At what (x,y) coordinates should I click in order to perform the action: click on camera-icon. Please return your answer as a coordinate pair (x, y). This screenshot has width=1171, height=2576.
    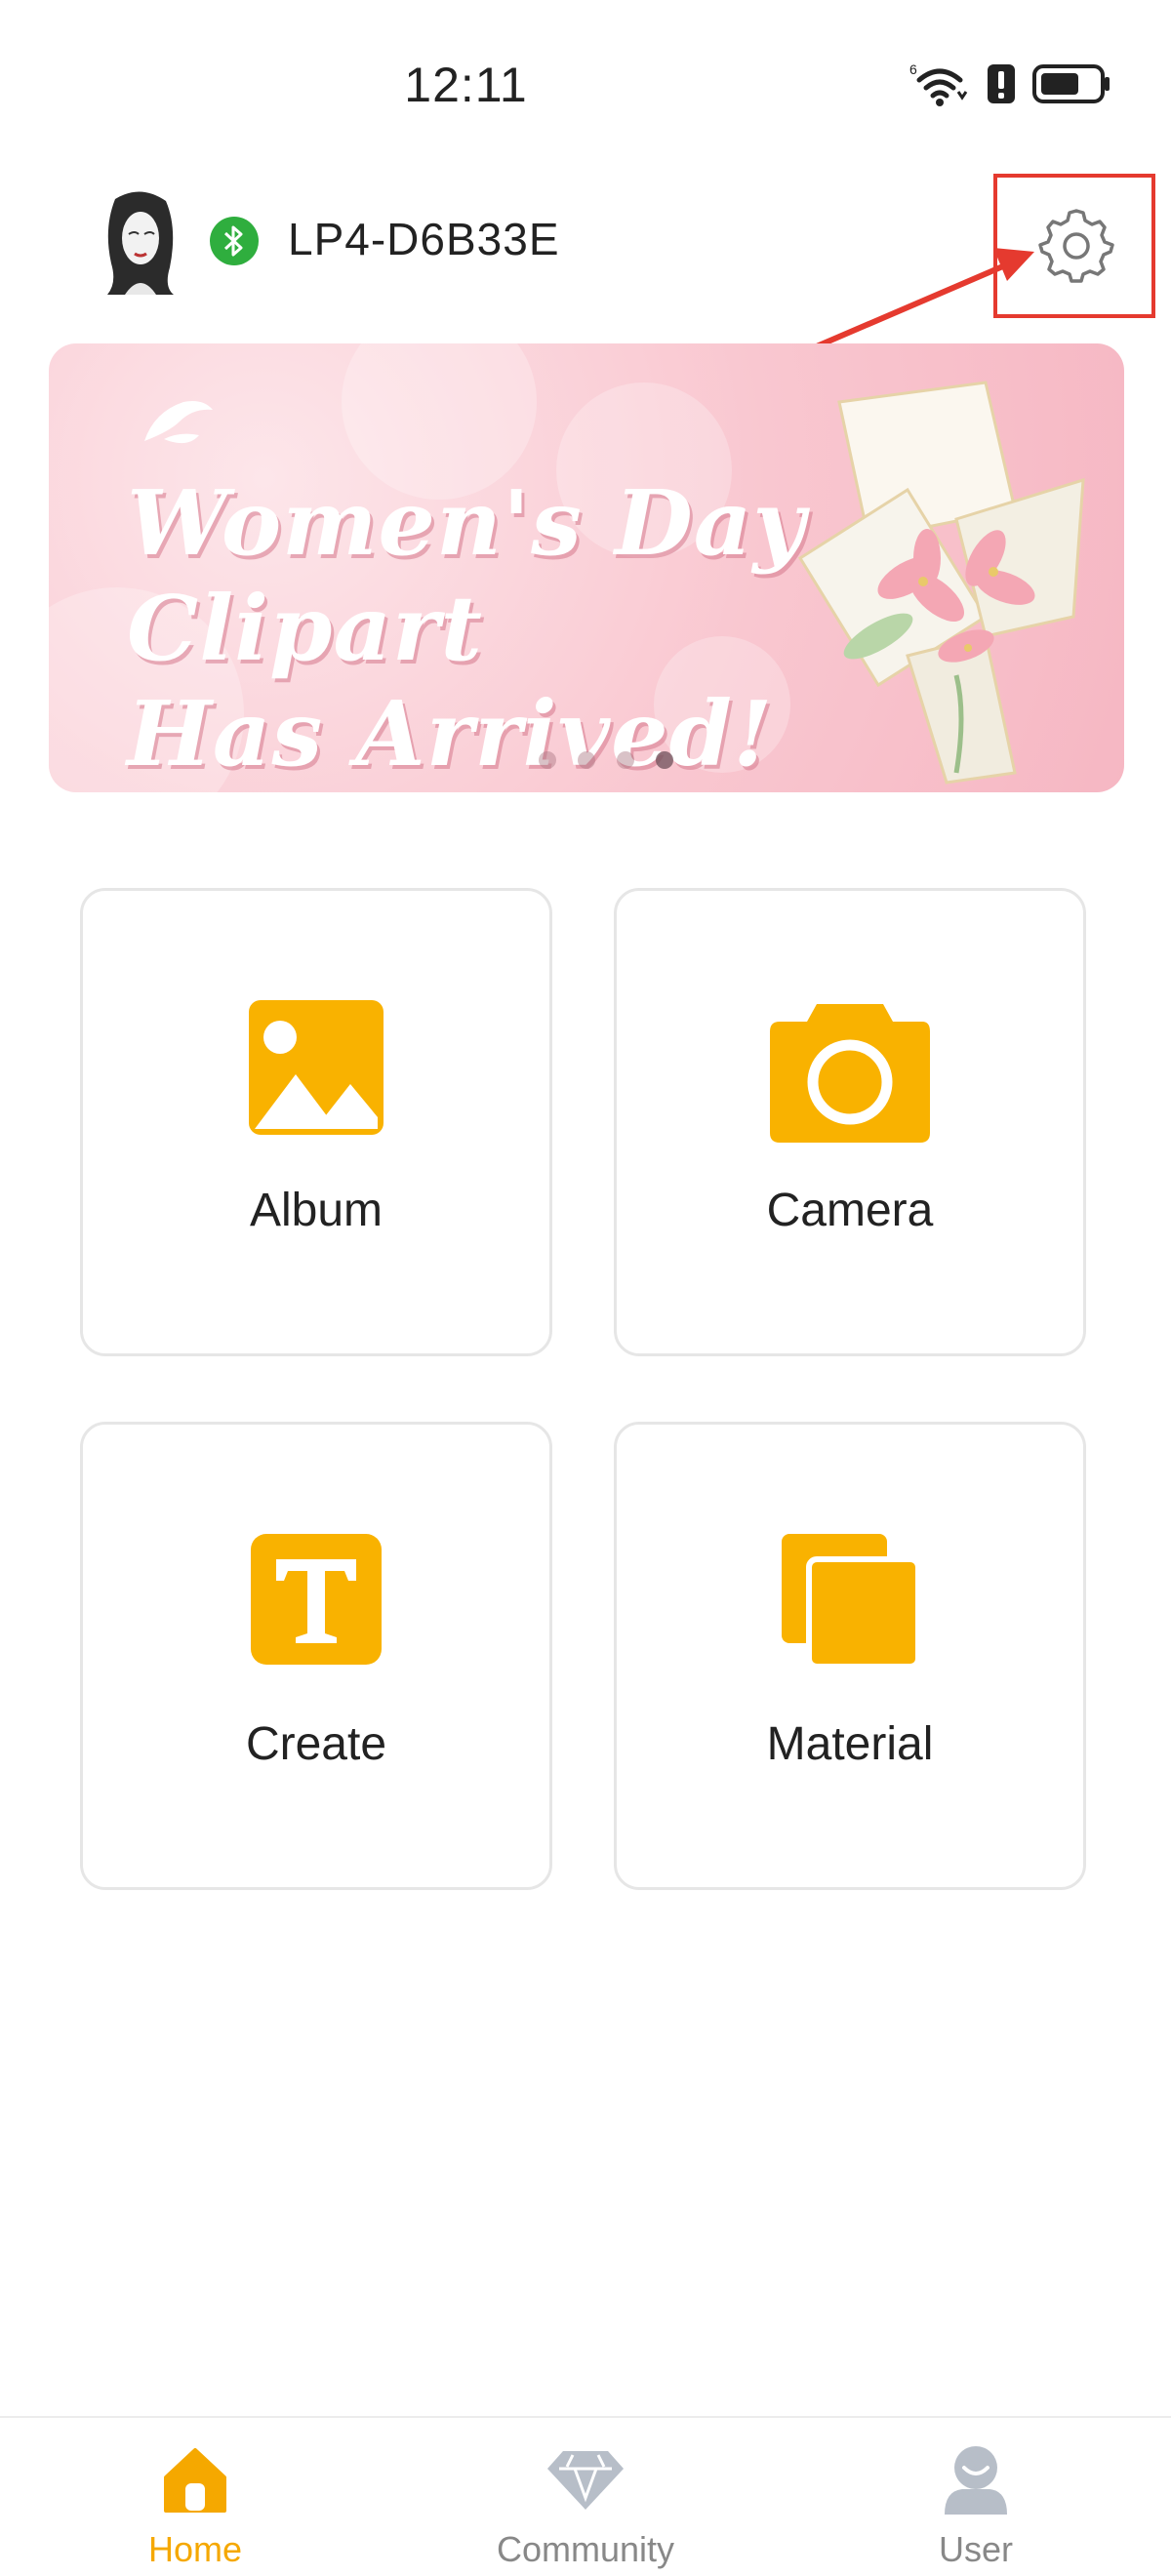
    Looking at the image, I should click on (850, 1071).